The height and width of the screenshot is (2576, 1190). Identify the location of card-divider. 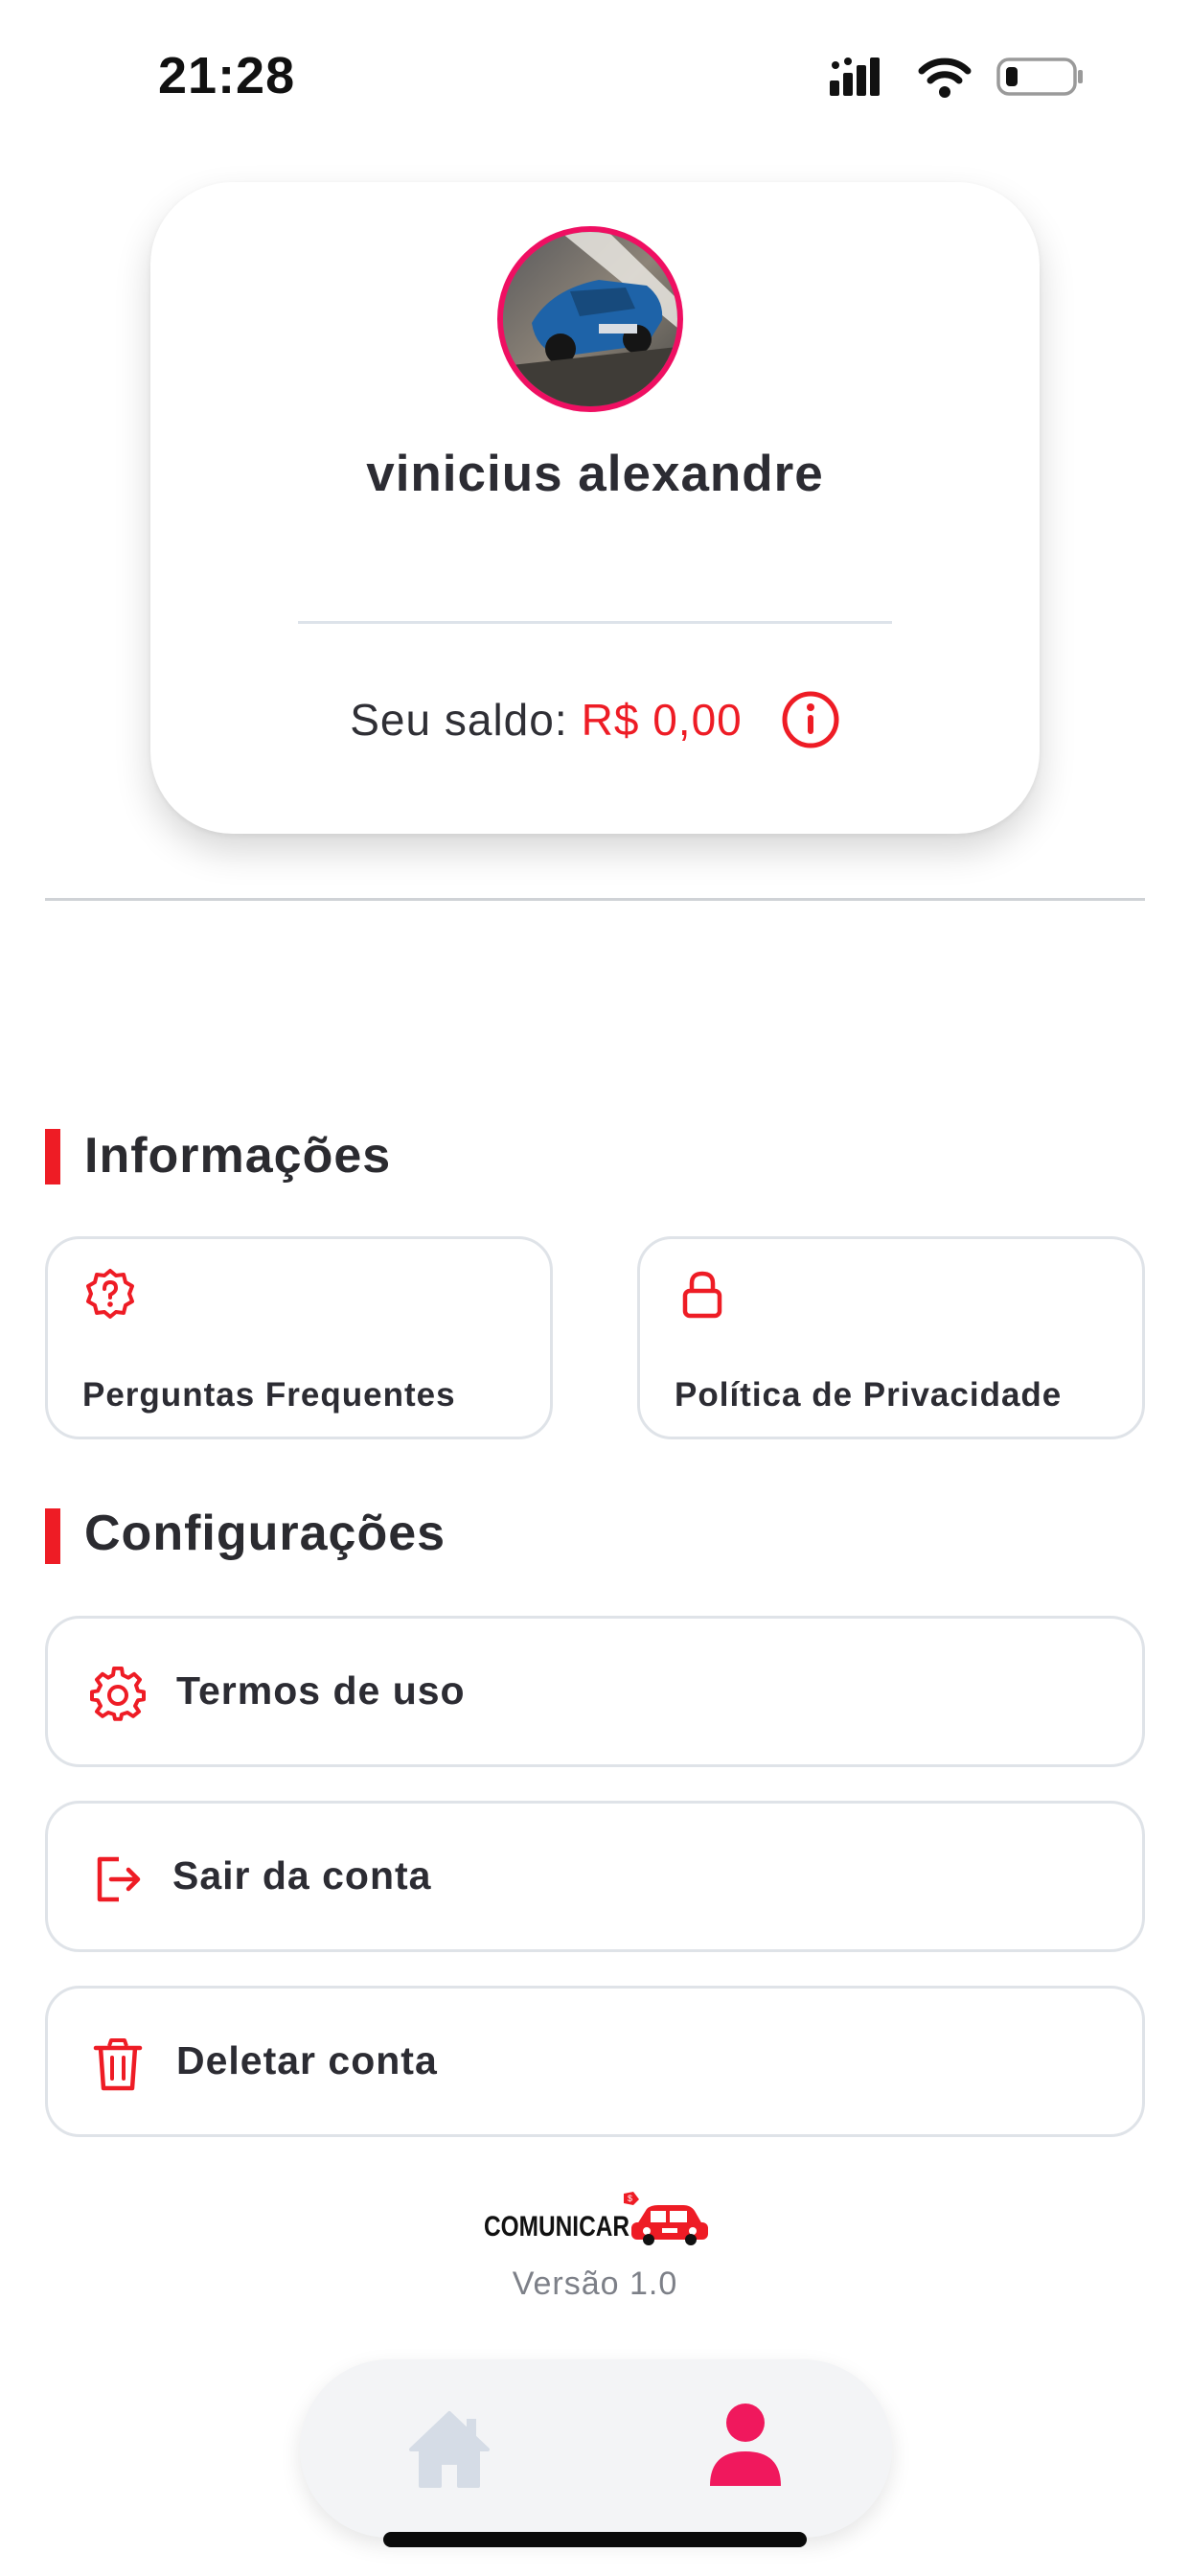
(595, 622).